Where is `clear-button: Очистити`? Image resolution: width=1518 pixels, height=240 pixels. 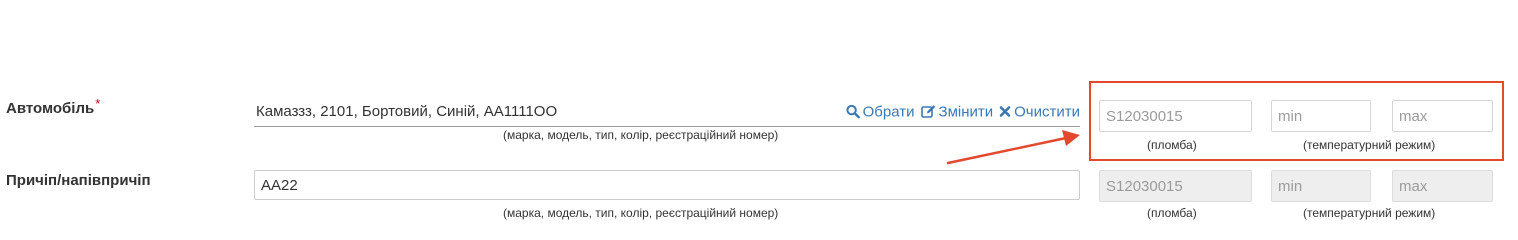
clear-button: Очистити is located at coordinates (1039, 111).